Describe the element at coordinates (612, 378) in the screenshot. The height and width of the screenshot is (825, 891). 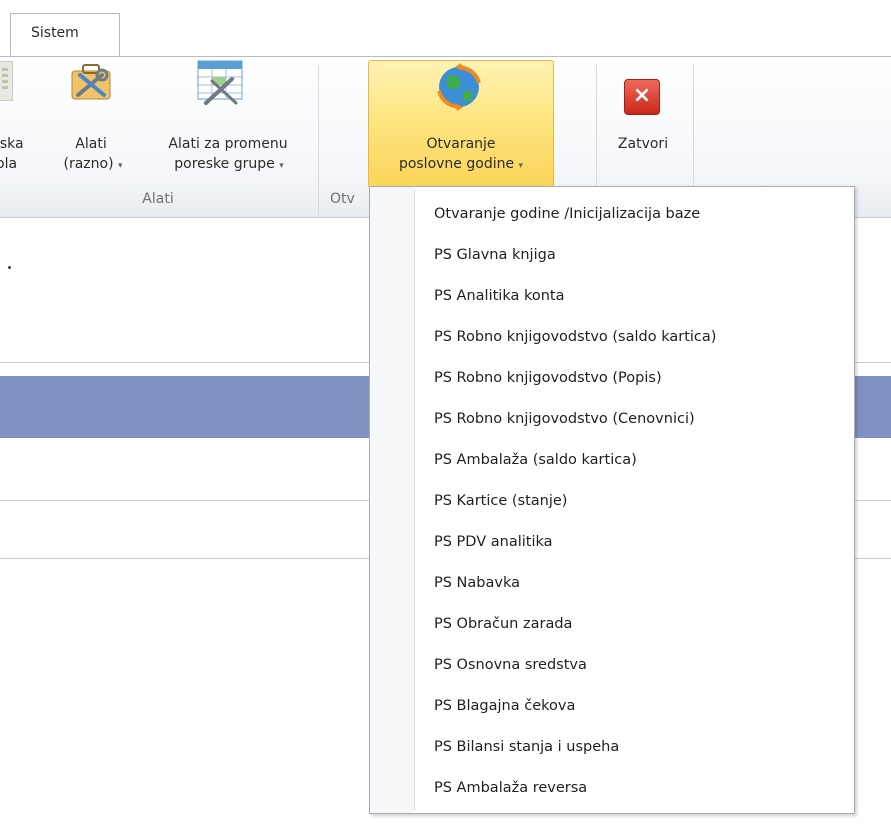
I see `menu-item-robno-popis: PS Robno knjigovodstvo (Popis)` at that location.